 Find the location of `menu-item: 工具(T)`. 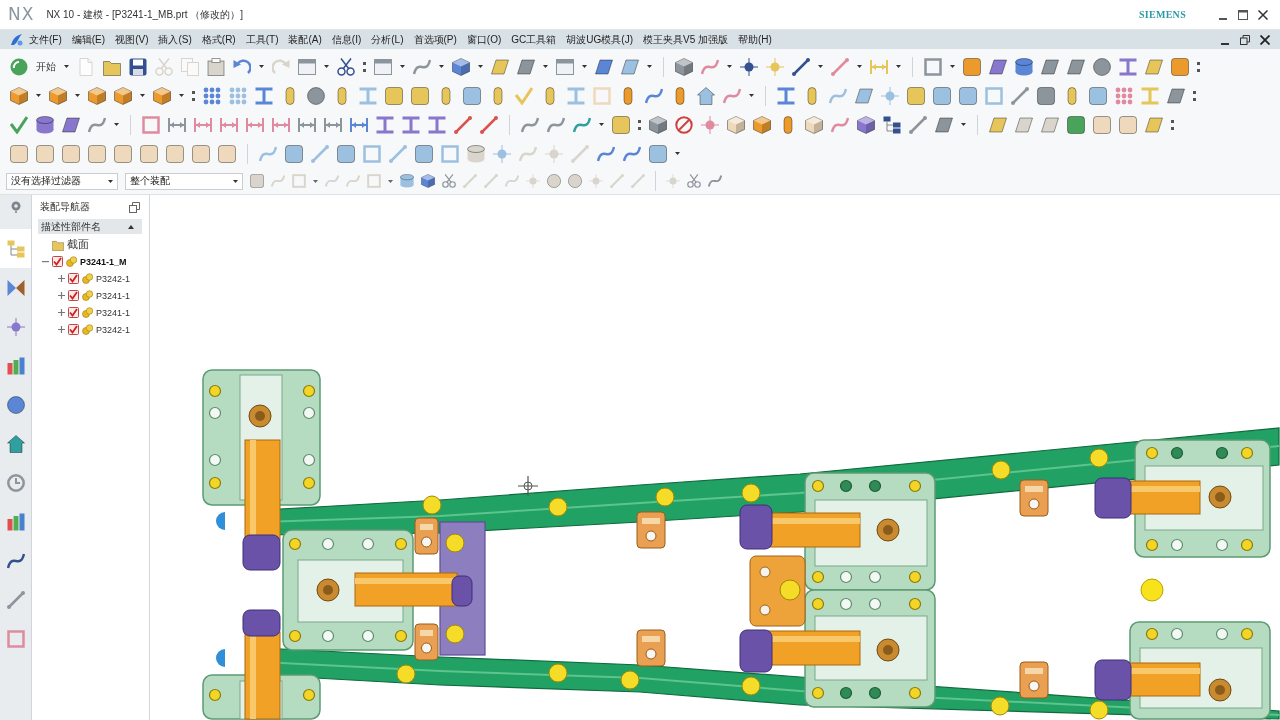

menu-item: 工具(T) is located at coordinates (262, 39).